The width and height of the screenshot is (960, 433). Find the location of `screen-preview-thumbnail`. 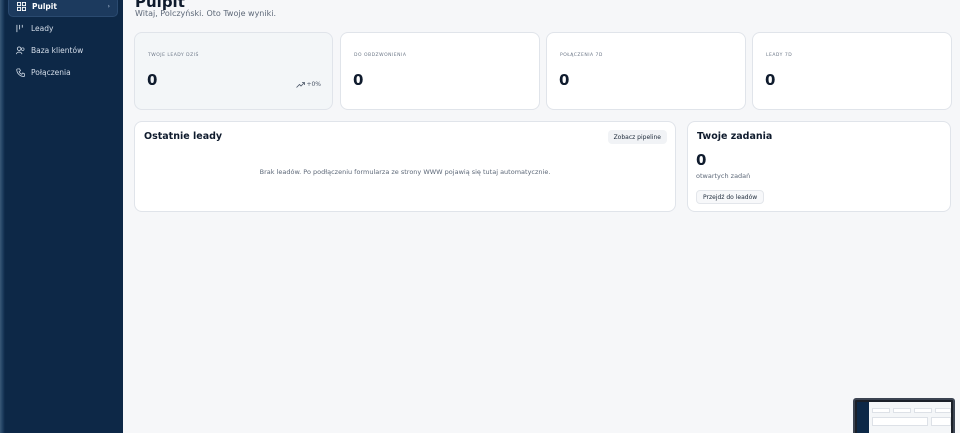

screen-preview-thumbnail is located at coordinates (904, 415).